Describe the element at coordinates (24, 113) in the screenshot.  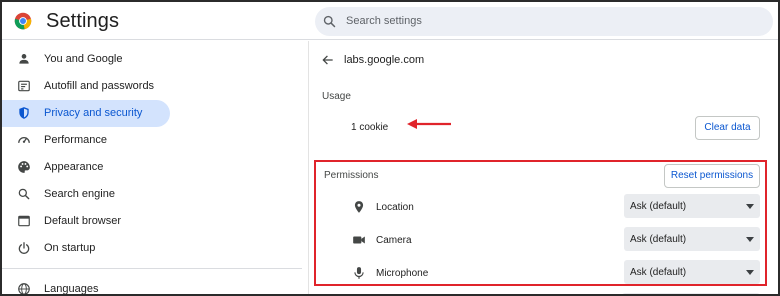
I see `shield-icon` at that location.